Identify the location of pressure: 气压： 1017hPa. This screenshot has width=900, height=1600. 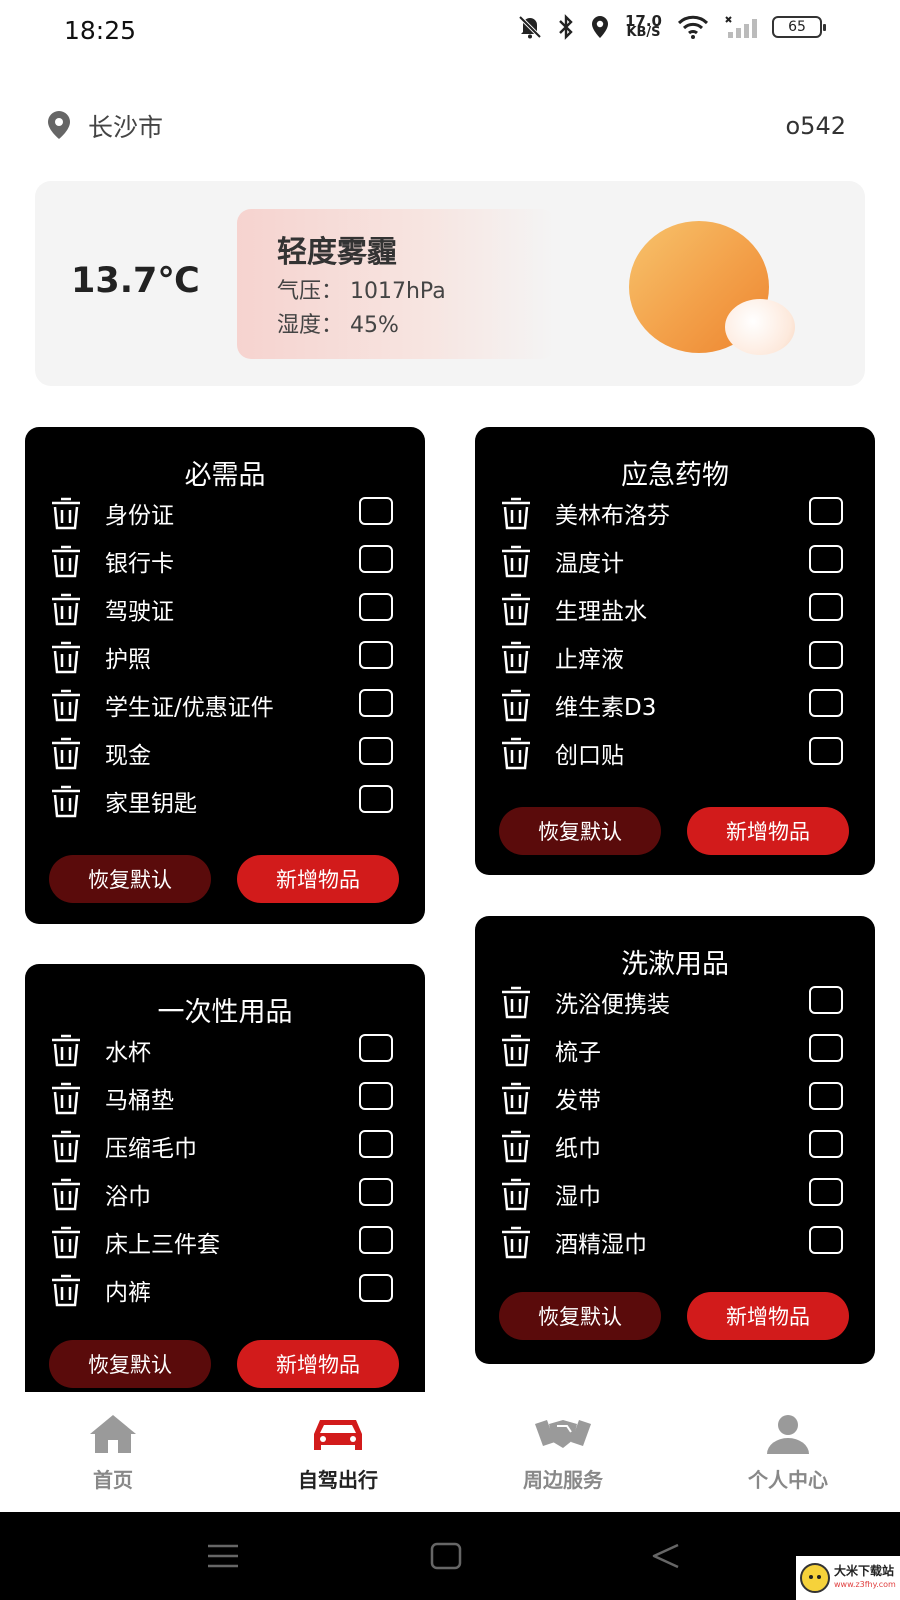
(361, 291).